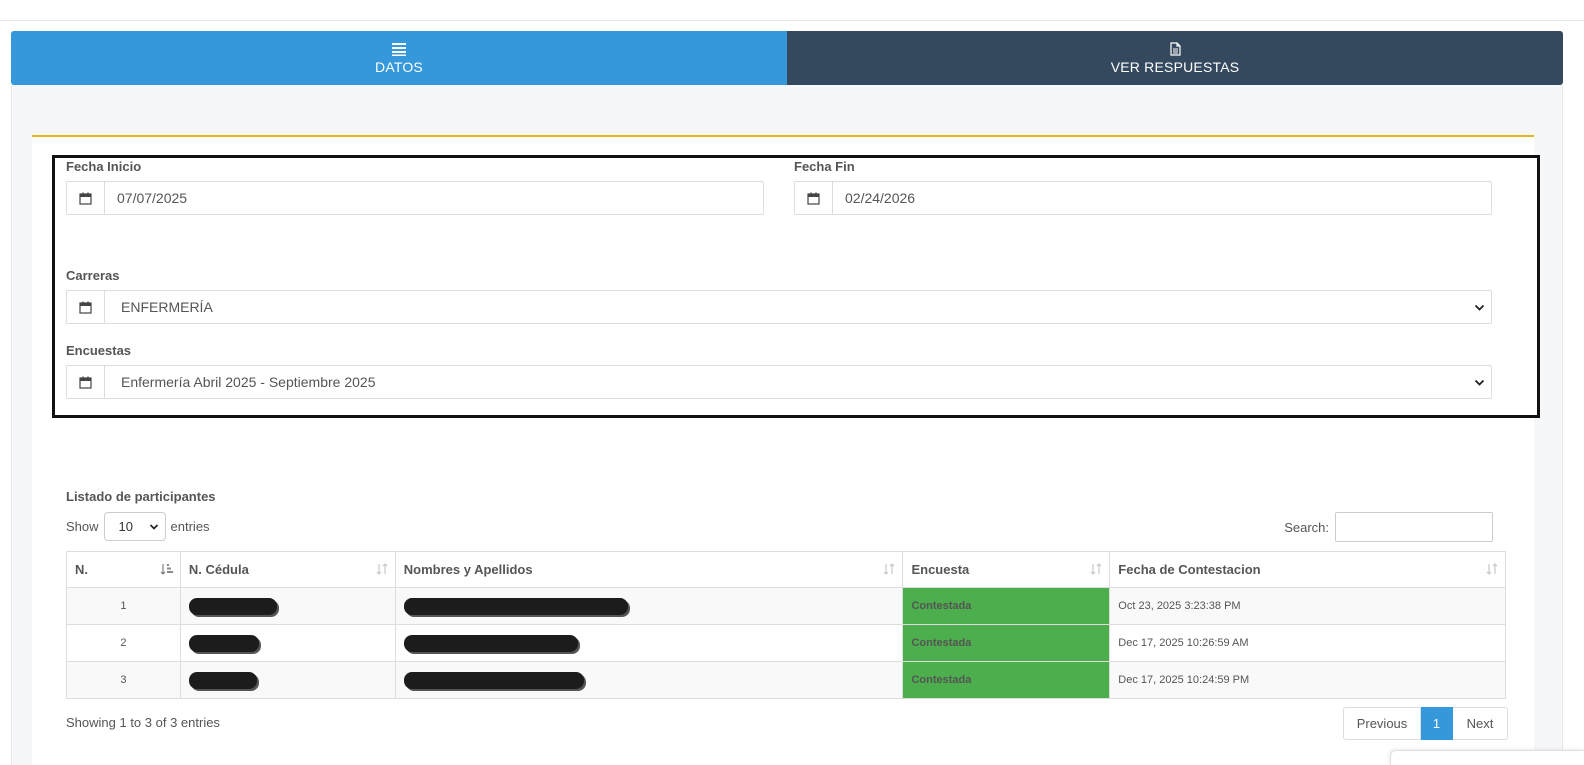 The height and width of the screenshot is (765, 1584). Describe the element at coordinates (1162, 198) in the screenshot. I see `fecha-fin-input: 02/24/2026` at that location.